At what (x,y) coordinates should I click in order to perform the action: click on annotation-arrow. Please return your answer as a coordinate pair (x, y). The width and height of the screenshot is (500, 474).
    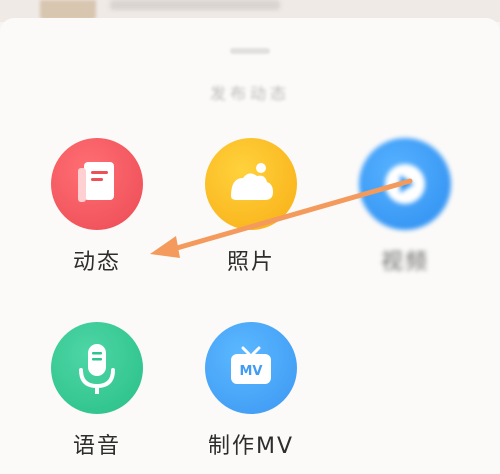
    Looking at the image, I should click on (281, 218).